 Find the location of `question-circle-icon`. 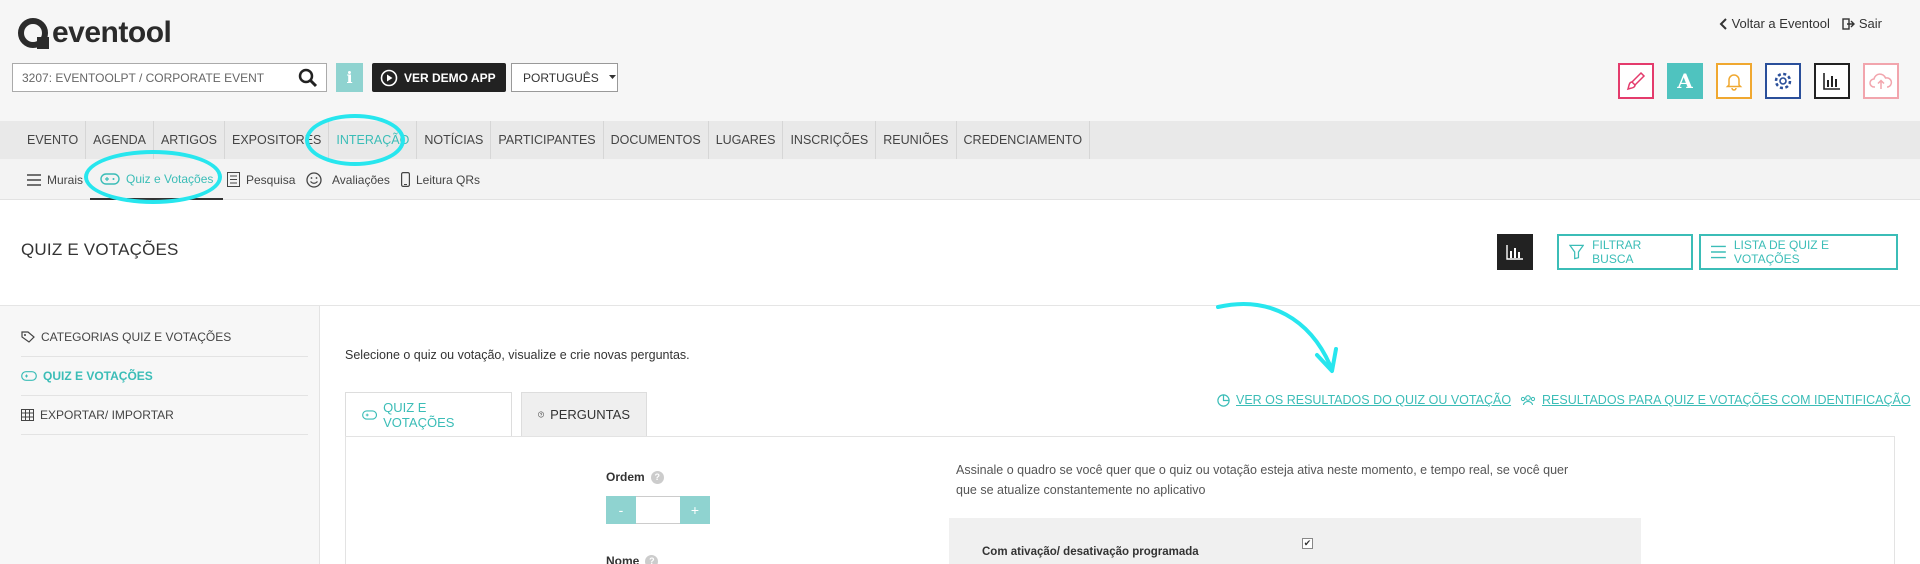

question-circle-icon is located at coordinates (541, 414).